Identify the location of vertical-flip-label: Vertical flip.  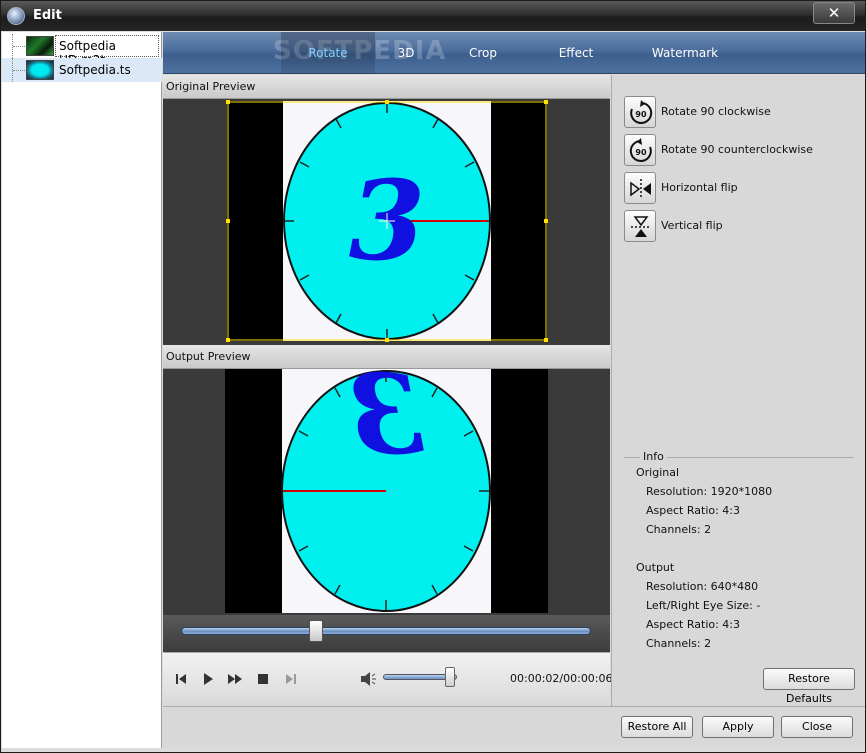
(692, 225).